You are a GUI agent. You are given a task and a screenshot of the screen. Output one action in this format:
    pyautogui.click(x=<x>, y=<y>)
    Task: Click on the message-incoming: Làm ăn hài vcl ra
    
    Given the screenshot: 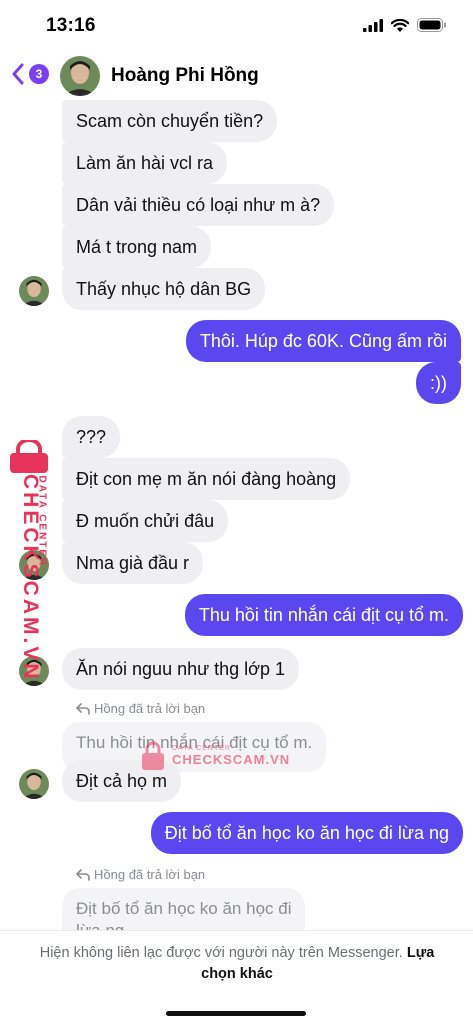 What is the action you would take?
    pyautogui.click(x=145, y=163)
    